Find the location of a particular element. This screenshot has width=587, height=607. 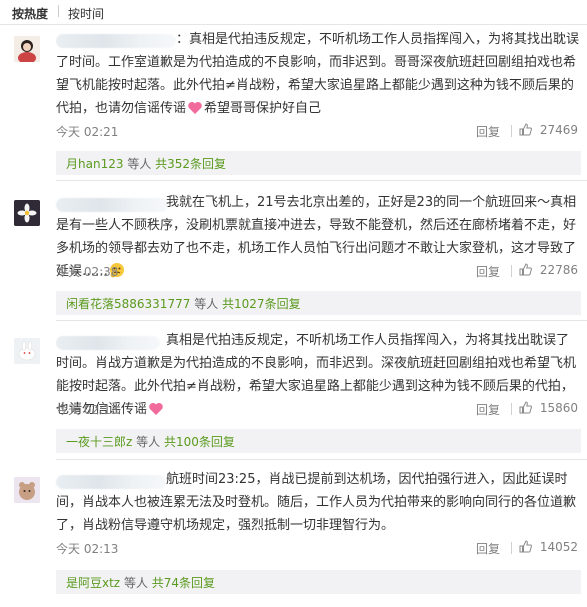

sub-reply-line: 闲看花落5886331777 等人 共1027条回复 is located at coordinates (183, 303).